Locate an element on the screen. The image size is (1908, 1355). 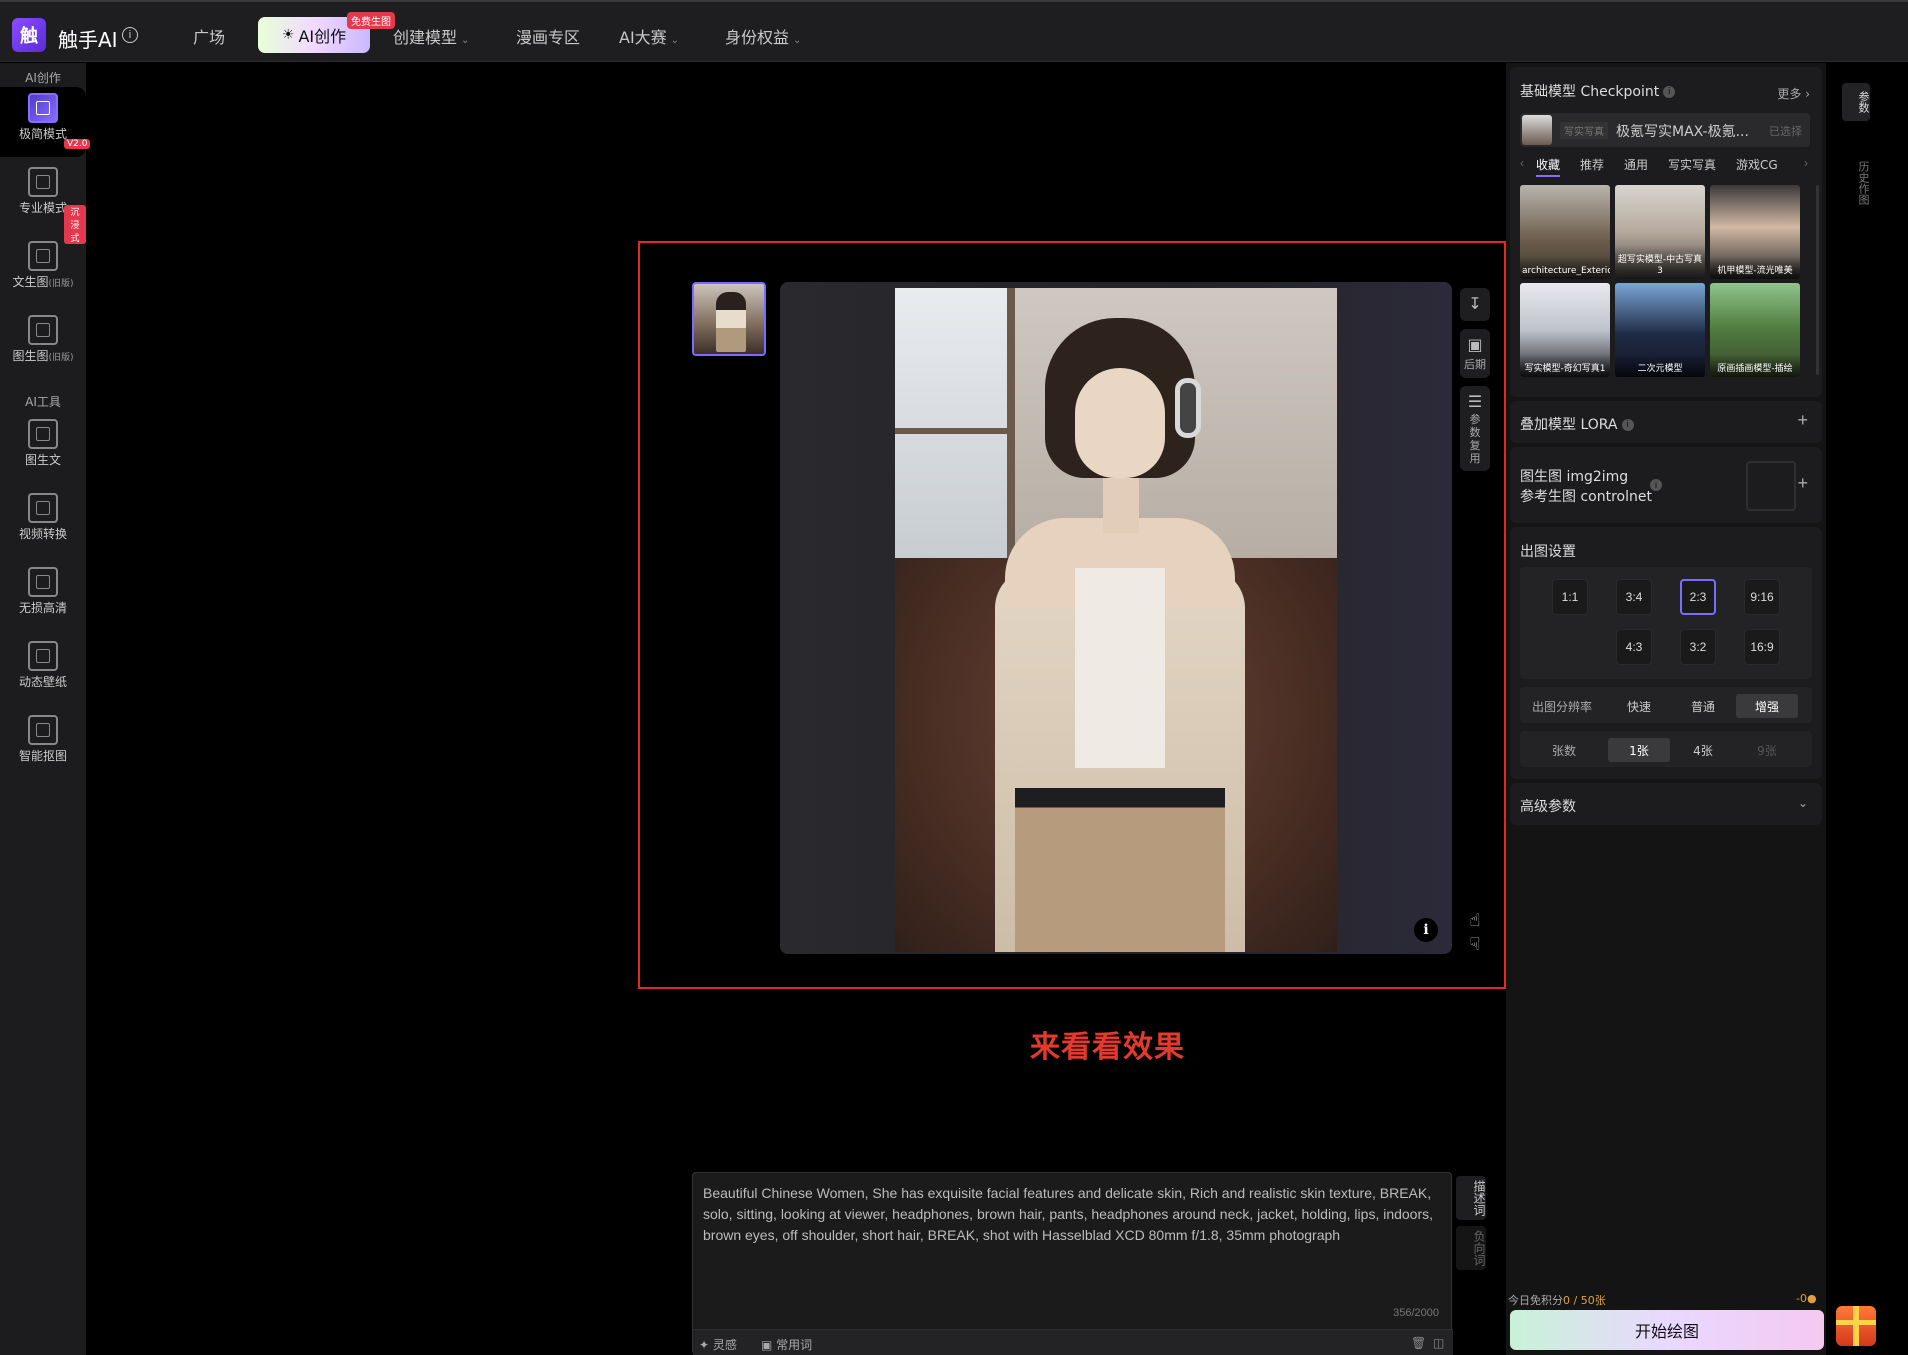
image-info-button: i is located at coordinates (1426, 930).